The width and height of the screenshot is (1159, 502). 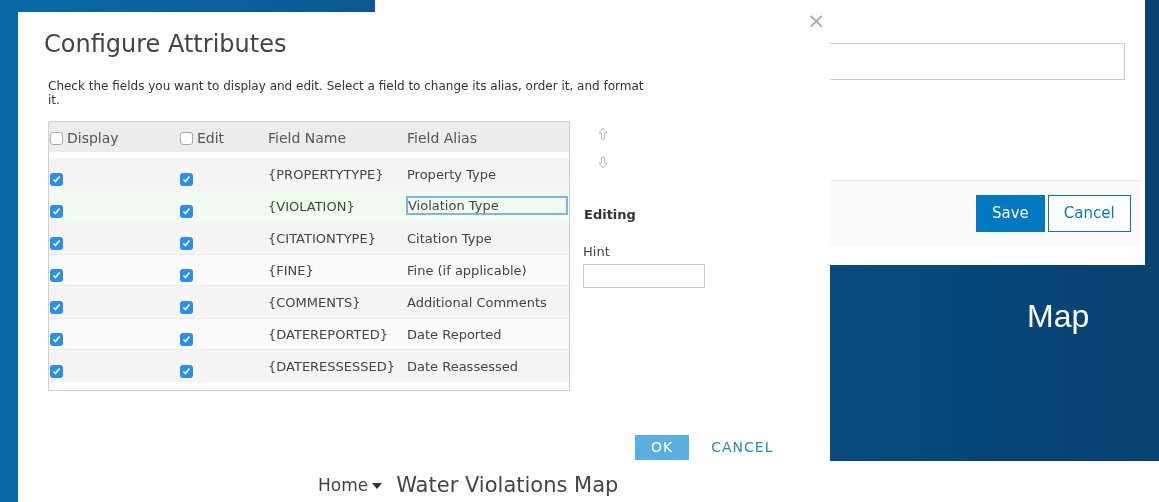 What do you see at coordinates (311, 207) in the screenshot?
I see `table-cell-text: {VIOLATION}` at bounding box center [311, 207].